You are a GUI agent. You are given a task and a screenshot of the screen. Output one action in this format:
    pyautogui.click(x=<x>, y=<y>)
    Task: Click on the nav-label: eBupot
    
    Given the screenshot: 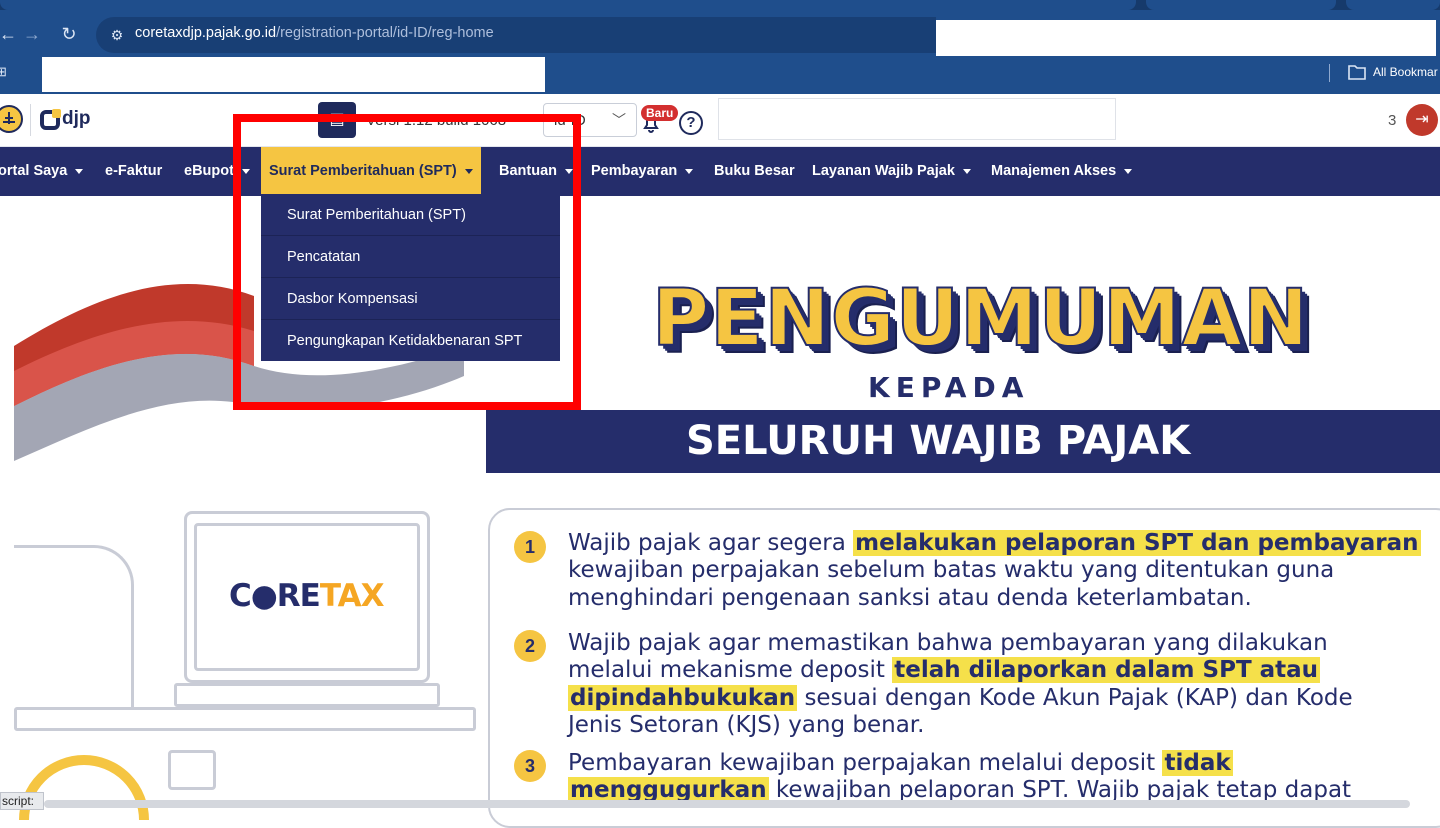 What is the action you would take?
    pyautogui.click(x=209, y=171)
    